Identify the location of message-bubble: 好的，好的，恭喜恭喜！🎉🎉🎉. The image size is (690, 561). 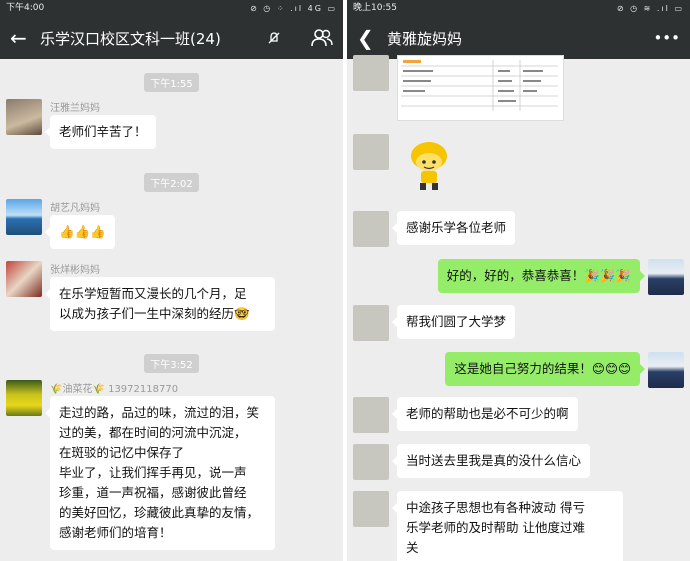
(541, 276).